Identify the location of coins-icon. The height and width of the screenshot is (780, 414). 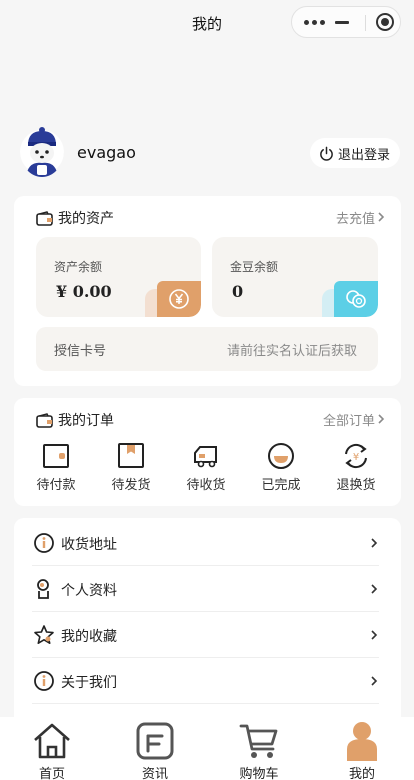
(350, 297).